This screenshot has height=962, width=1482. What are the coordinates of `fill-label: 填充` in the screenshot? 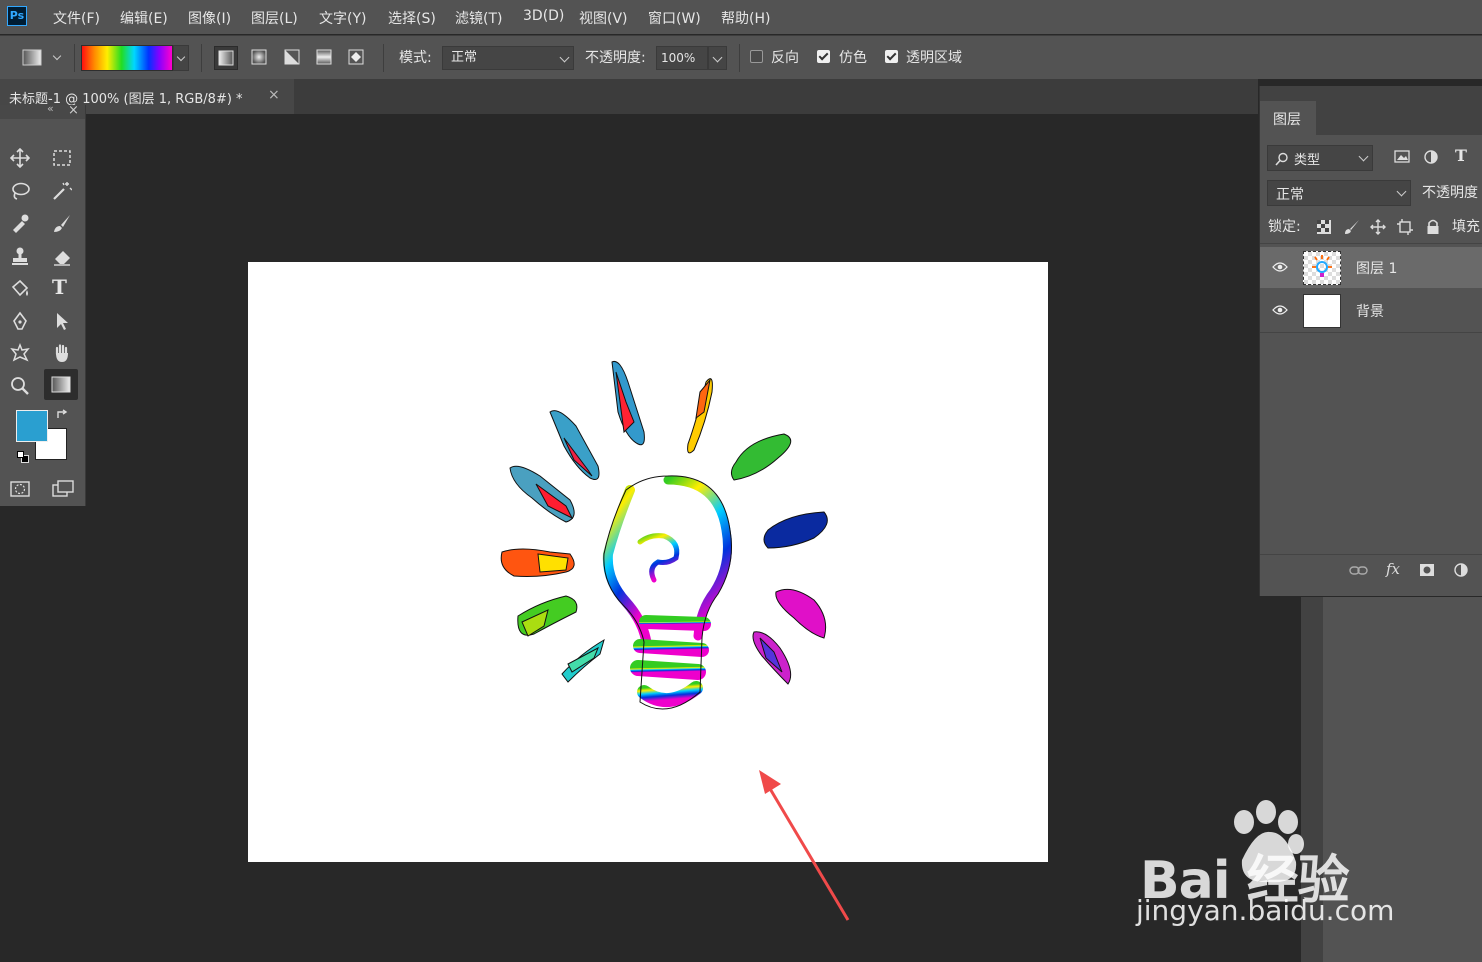 It's located at (1466, 227).